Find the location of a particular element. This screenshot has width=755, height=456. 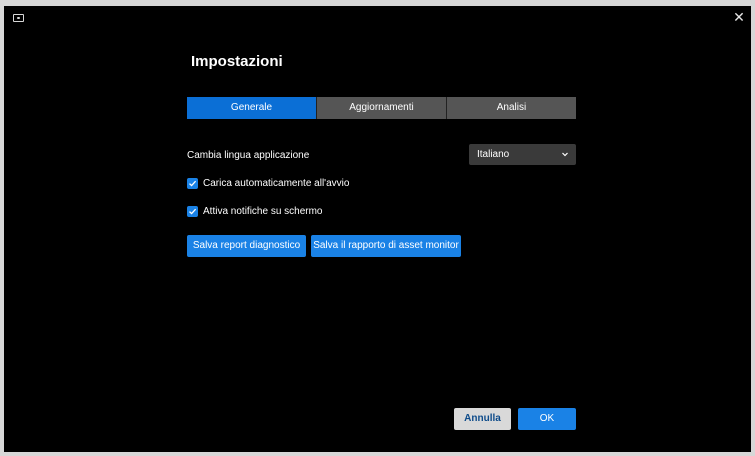

autostart-checkbox is located at coordinates (192, 183).